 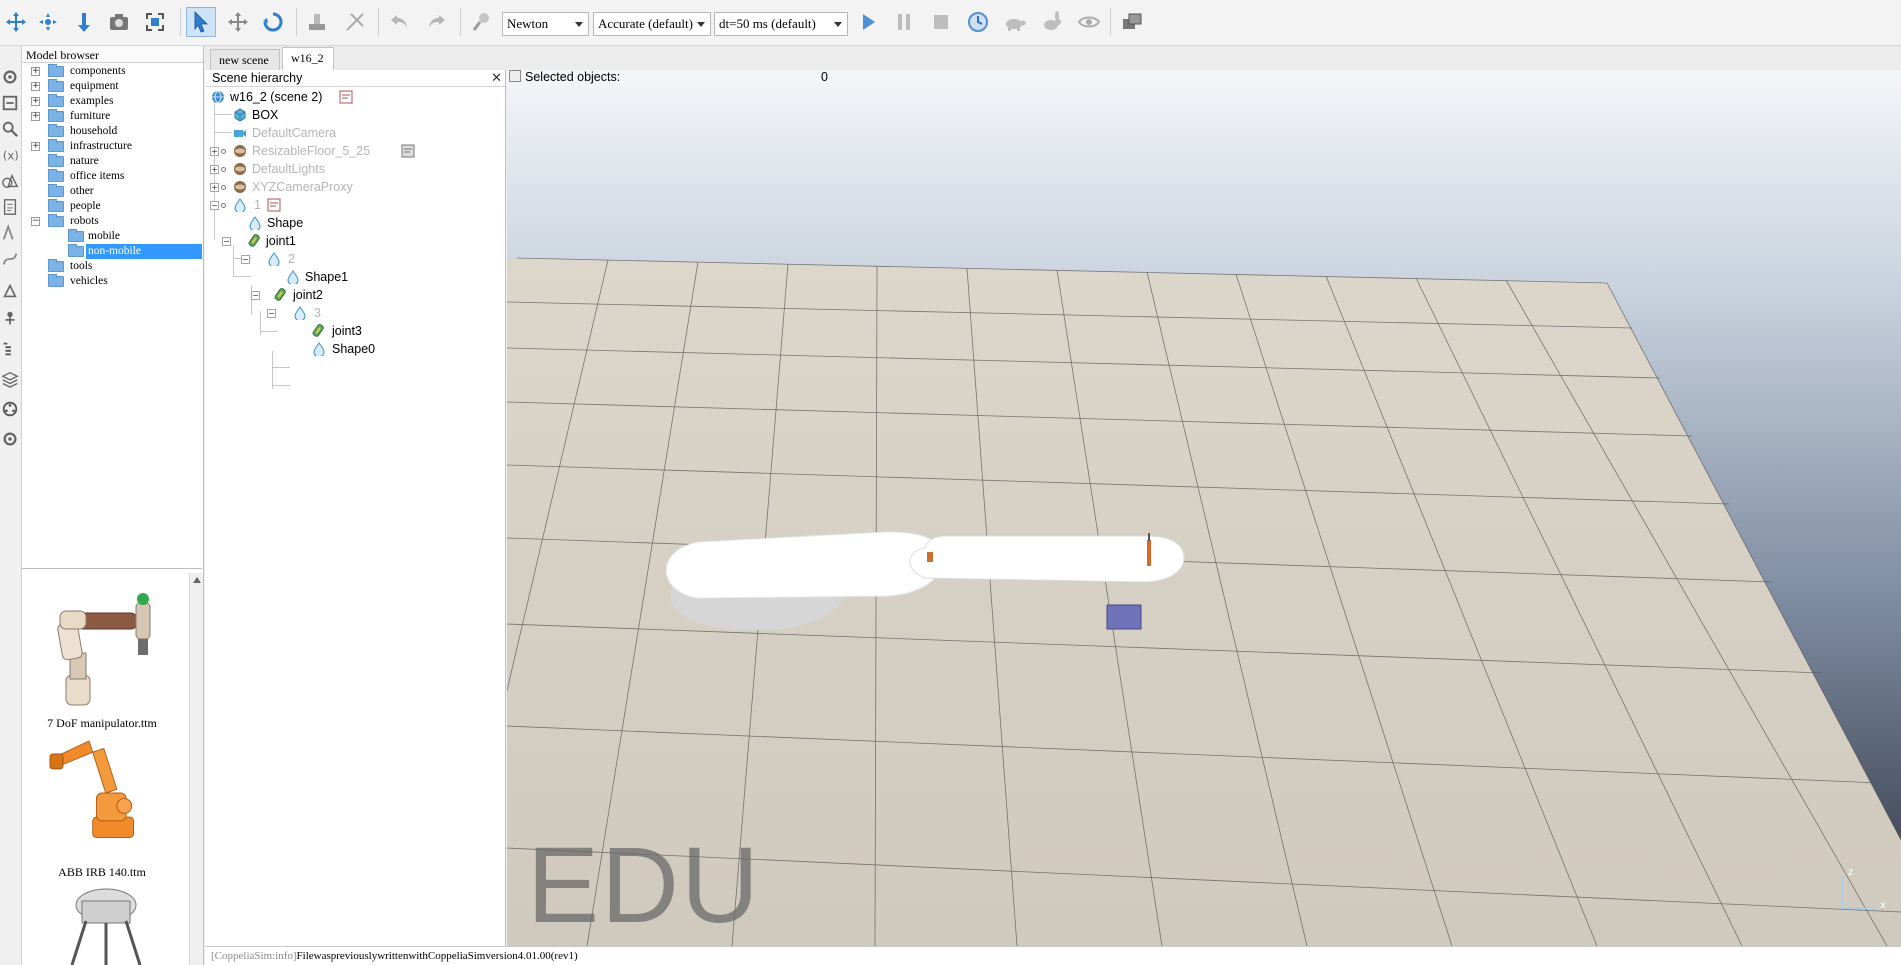 I want to click on model-thumbnail-delta-robot, so click(x=102, y=924).